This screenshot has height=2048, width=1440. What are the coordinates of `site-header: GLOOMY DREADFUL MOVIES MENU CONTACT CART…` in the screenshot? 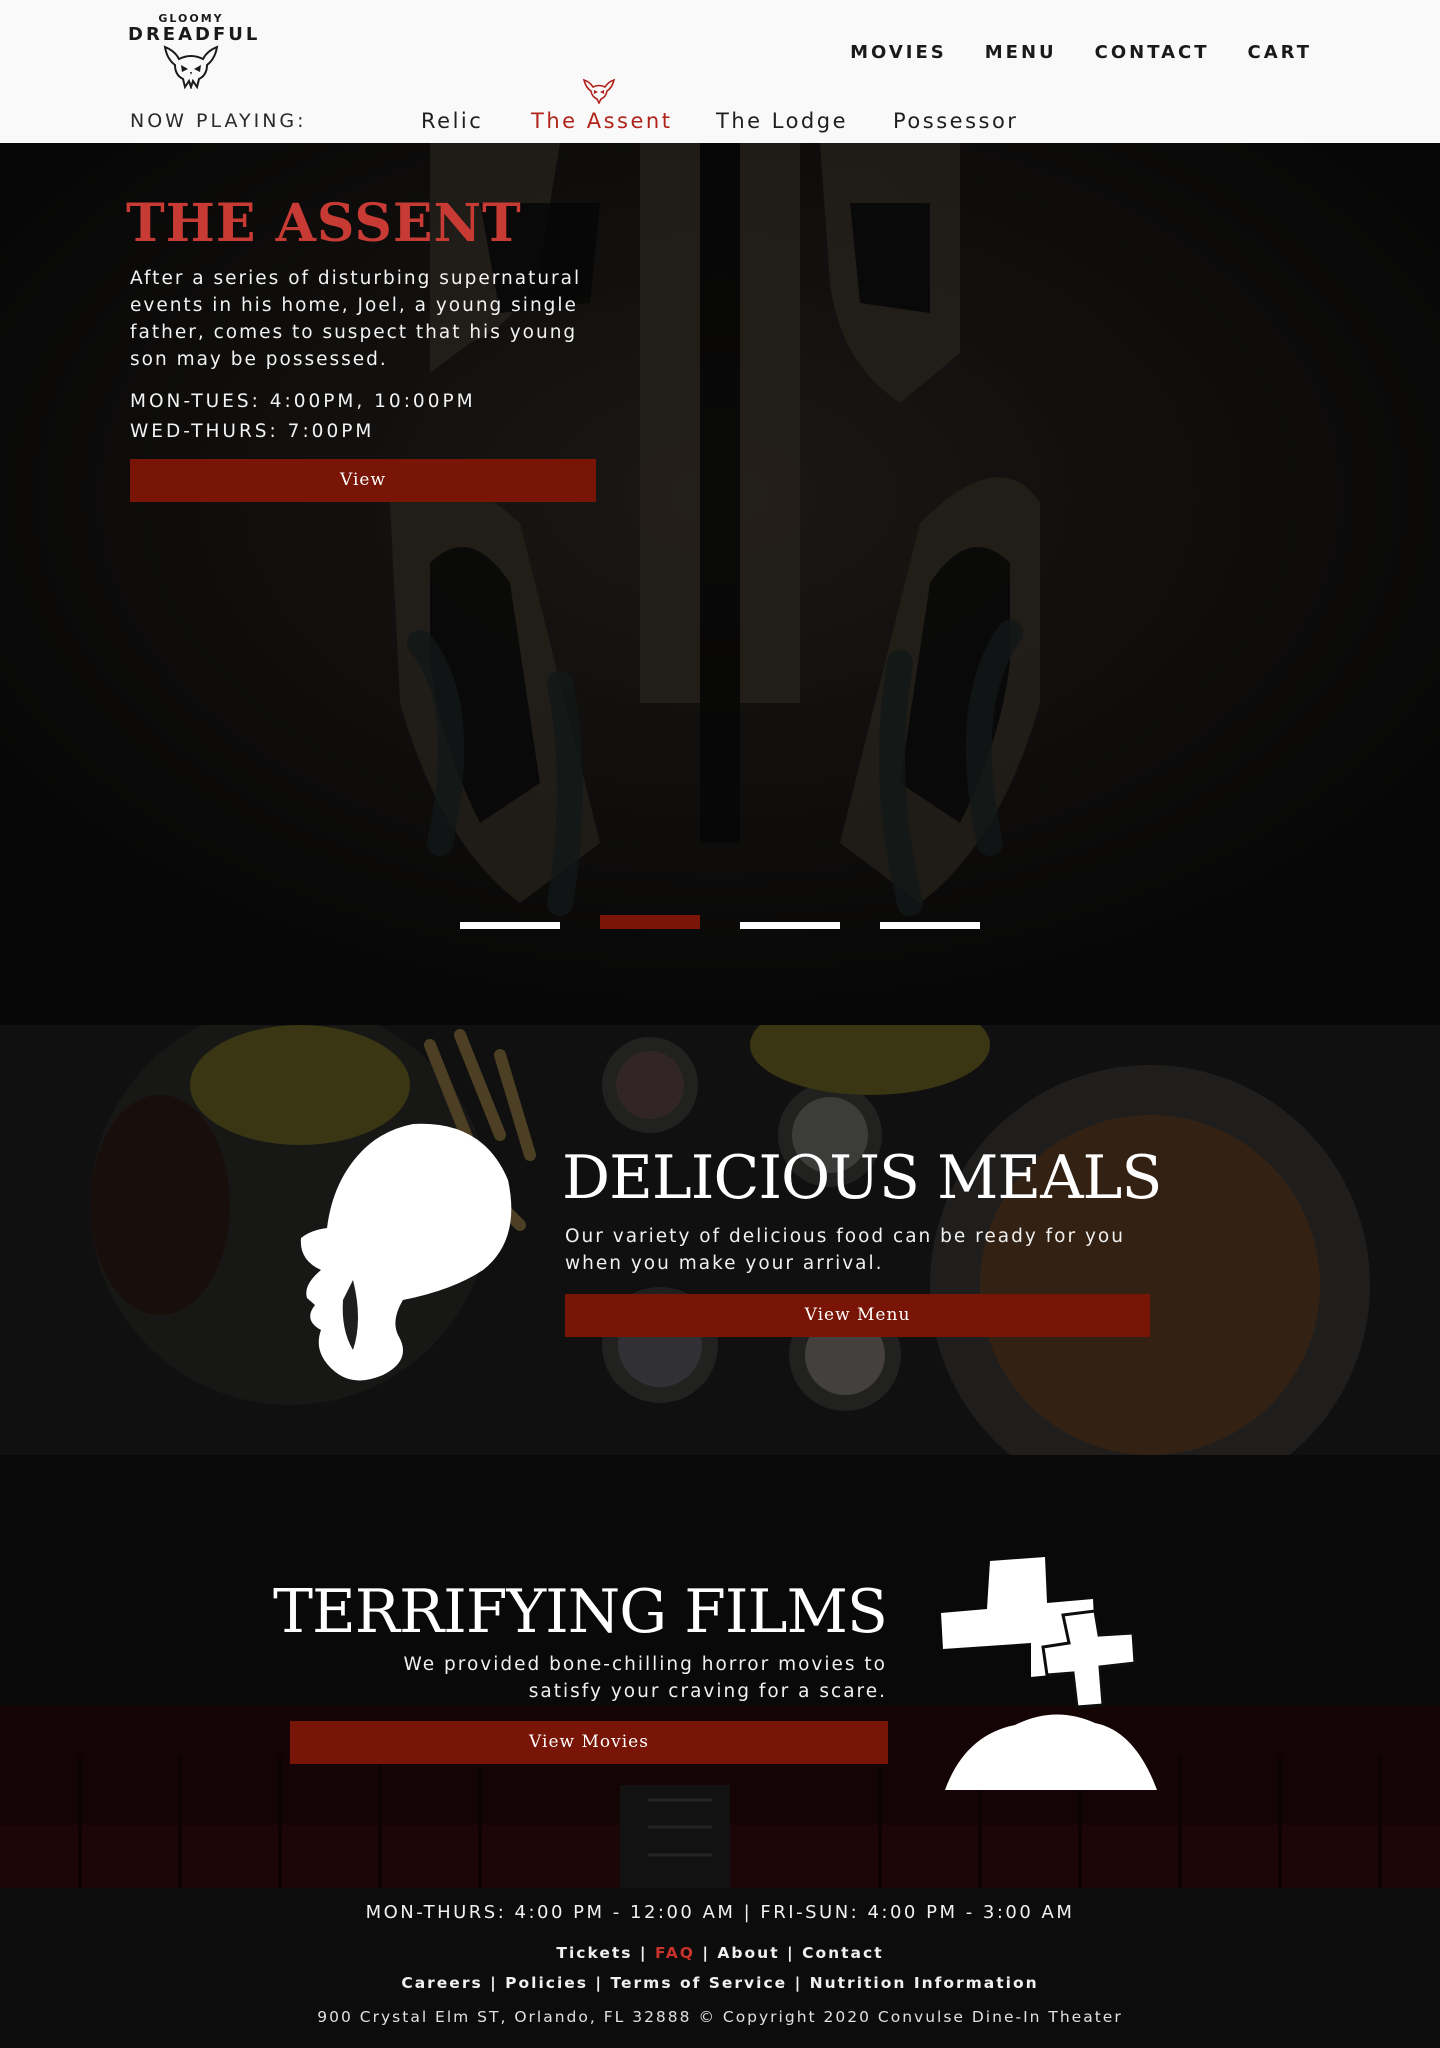 It's located at (720, 71).